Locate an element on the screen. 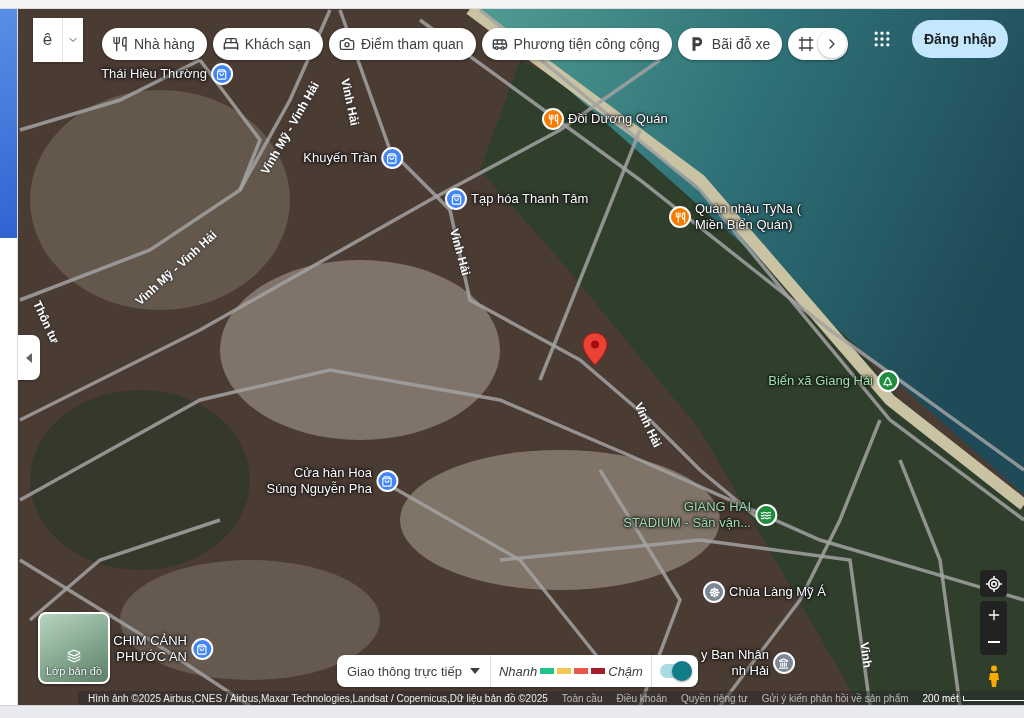 The height and width of the screenshot is (718, 1024). place-label: y Ban Nhân nh Hải is located at coordinates (735, 663).